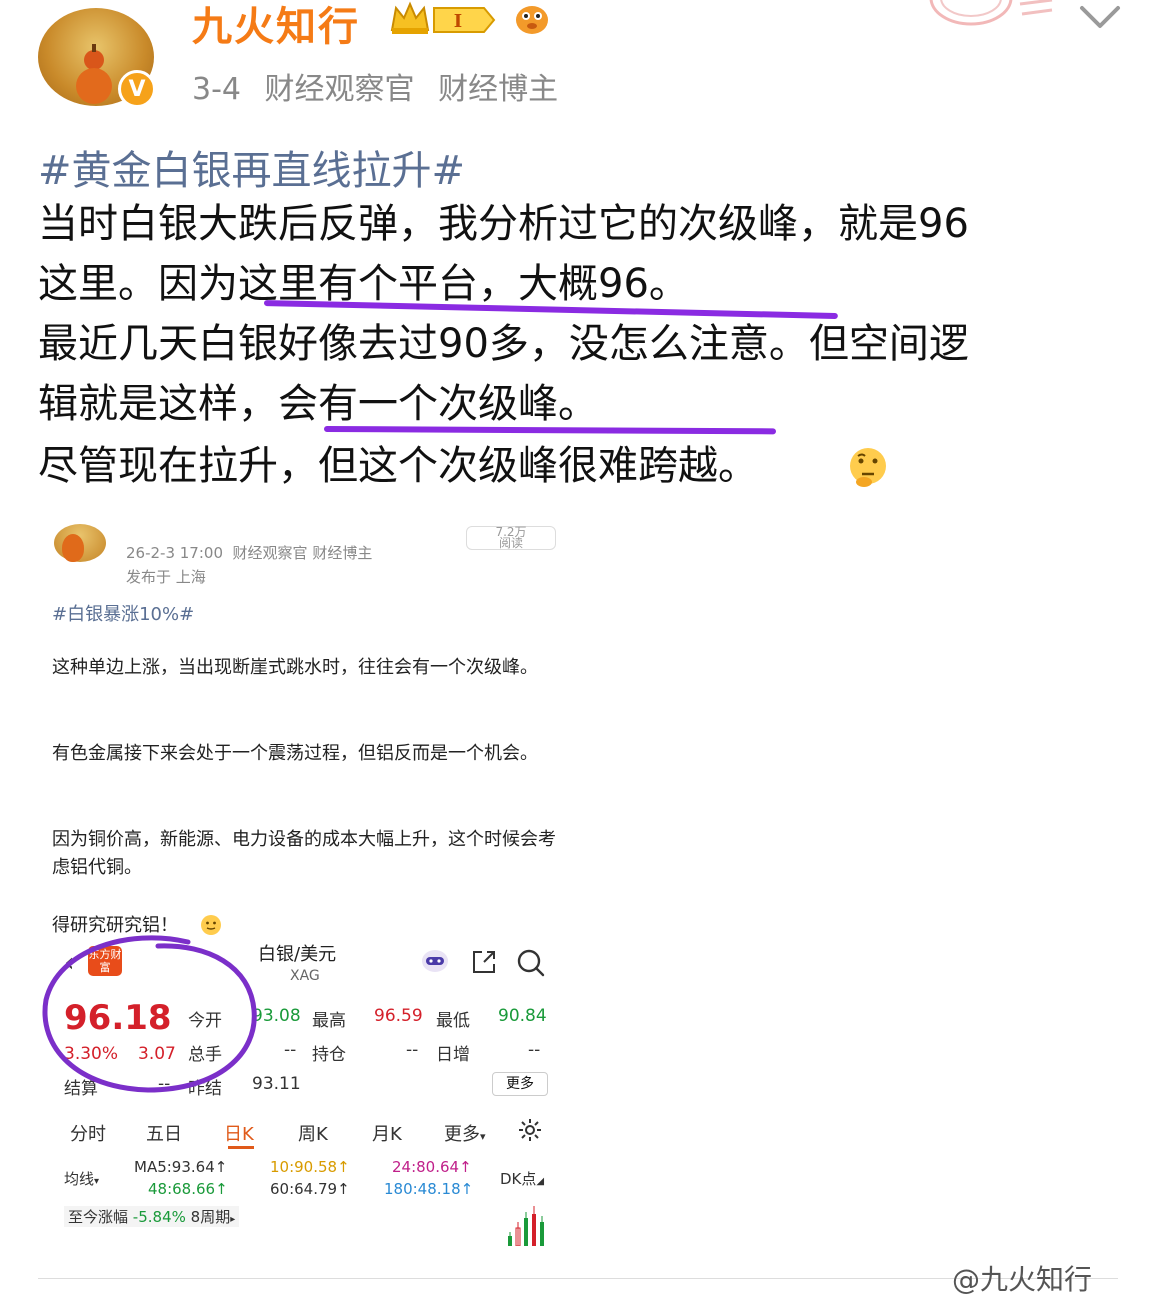 This screenshot has width=1152, height=1306. What do you see at coordinates (181, 1167) in the screenshot?
I see `ma5-value: MA5:93.64↑` at bounding box center [181, 1167].